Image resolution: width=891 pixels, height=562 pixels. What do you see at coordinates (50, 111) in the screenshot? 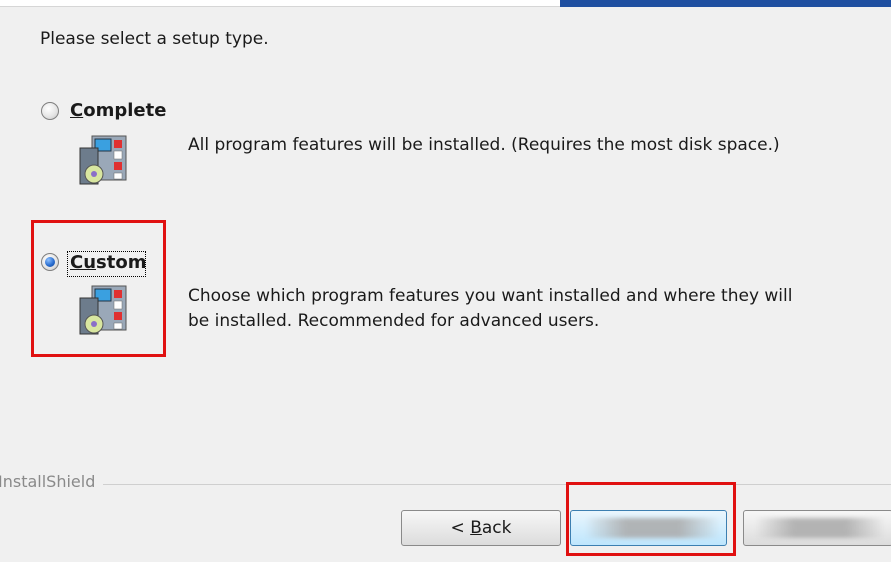
I see `complete-radio` at bounding box center [50, 111].